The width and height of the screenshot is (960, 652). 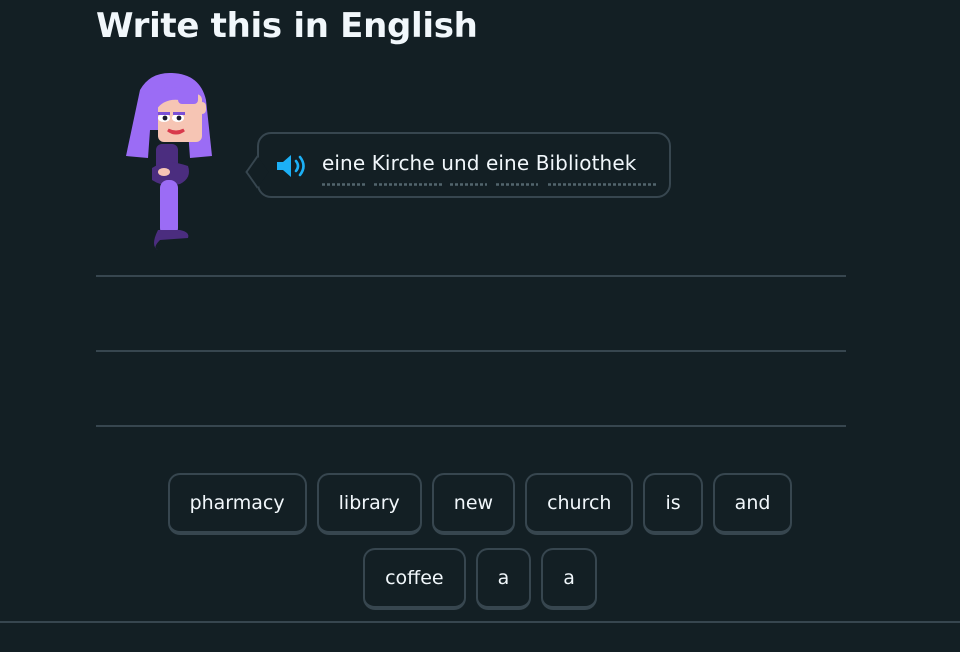 I want to click on word-bank-row-2: coffee a a, so click(x=480, y=579).